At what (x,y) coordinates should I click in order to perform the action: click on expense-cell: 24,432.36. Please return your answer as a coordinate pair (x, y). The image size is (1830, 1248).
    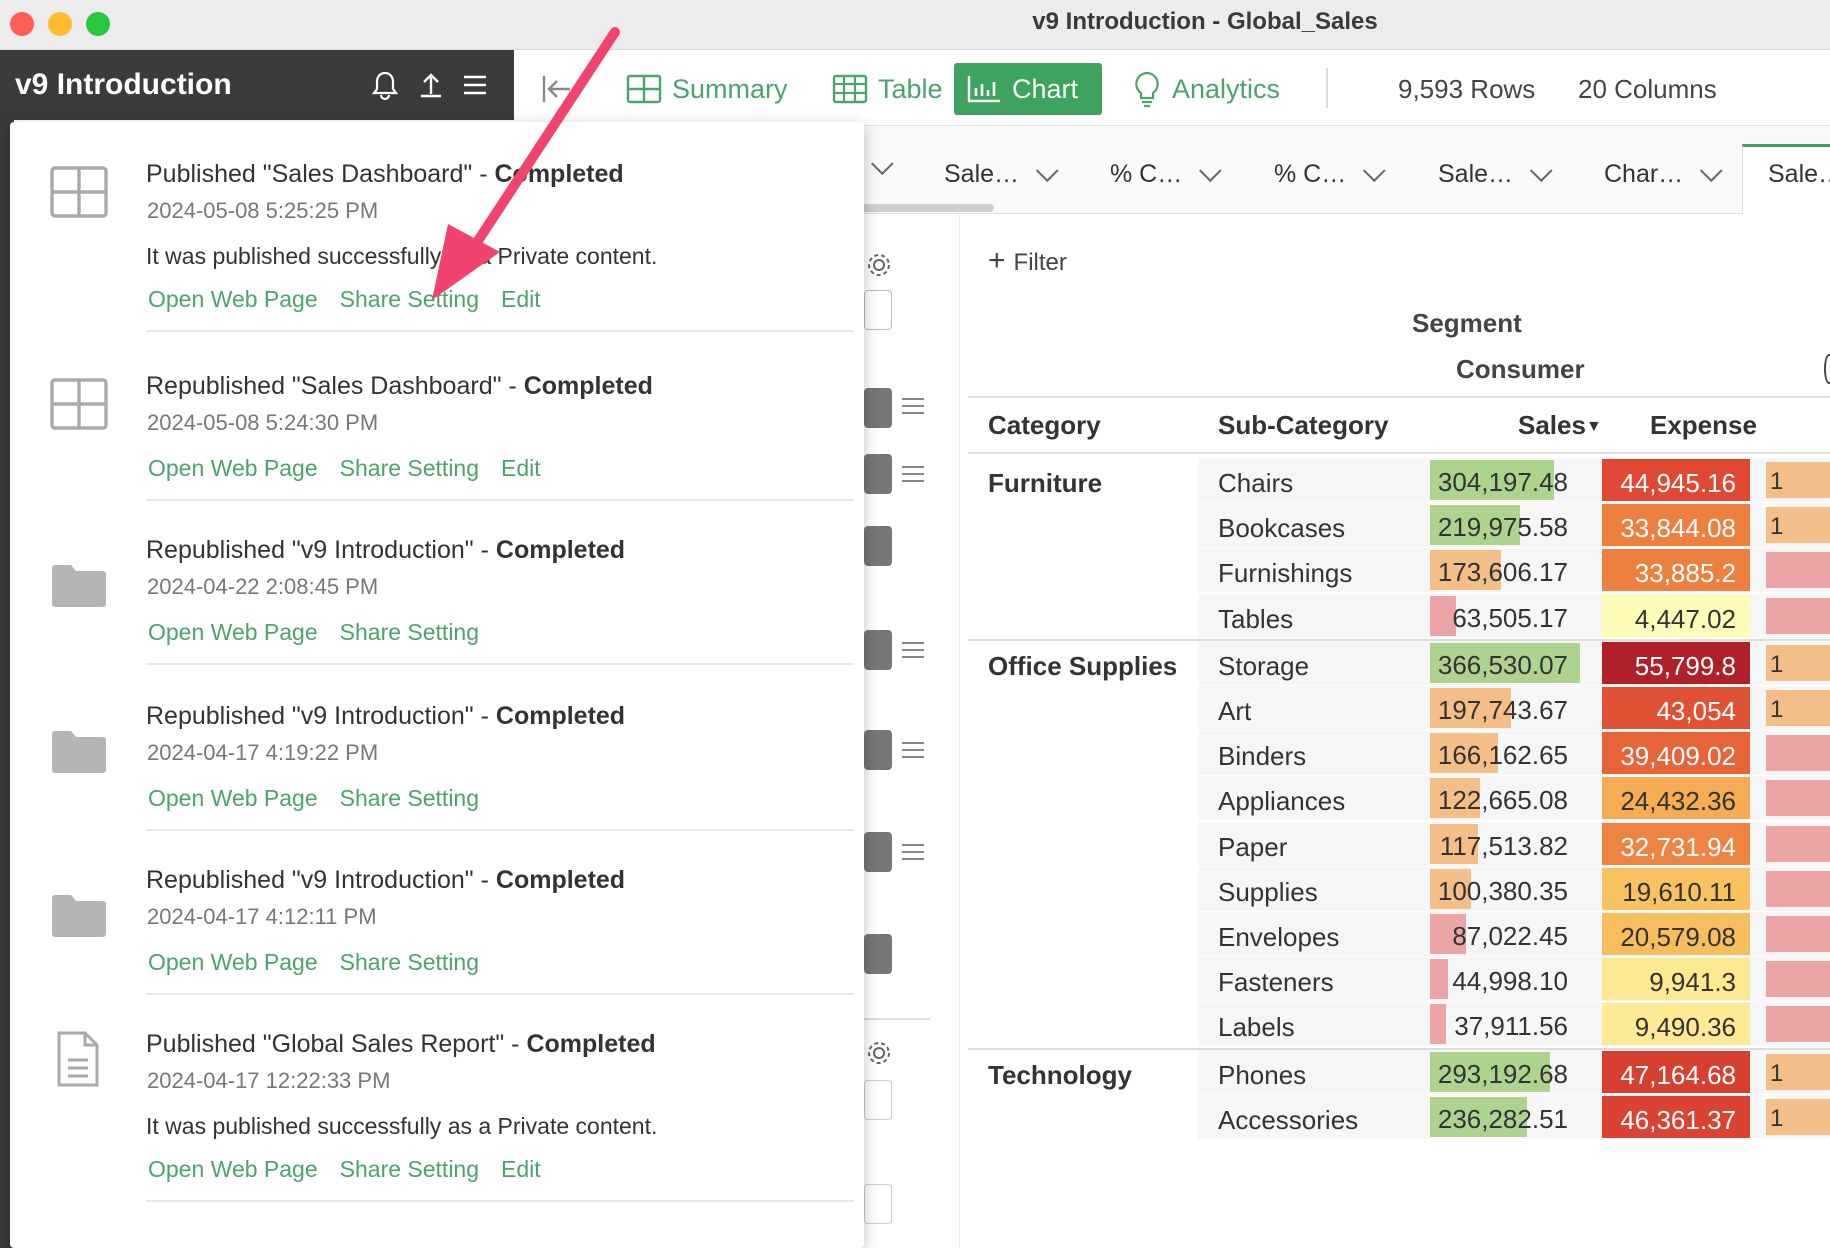
    Looking at the image, I should click on (1676, 798).